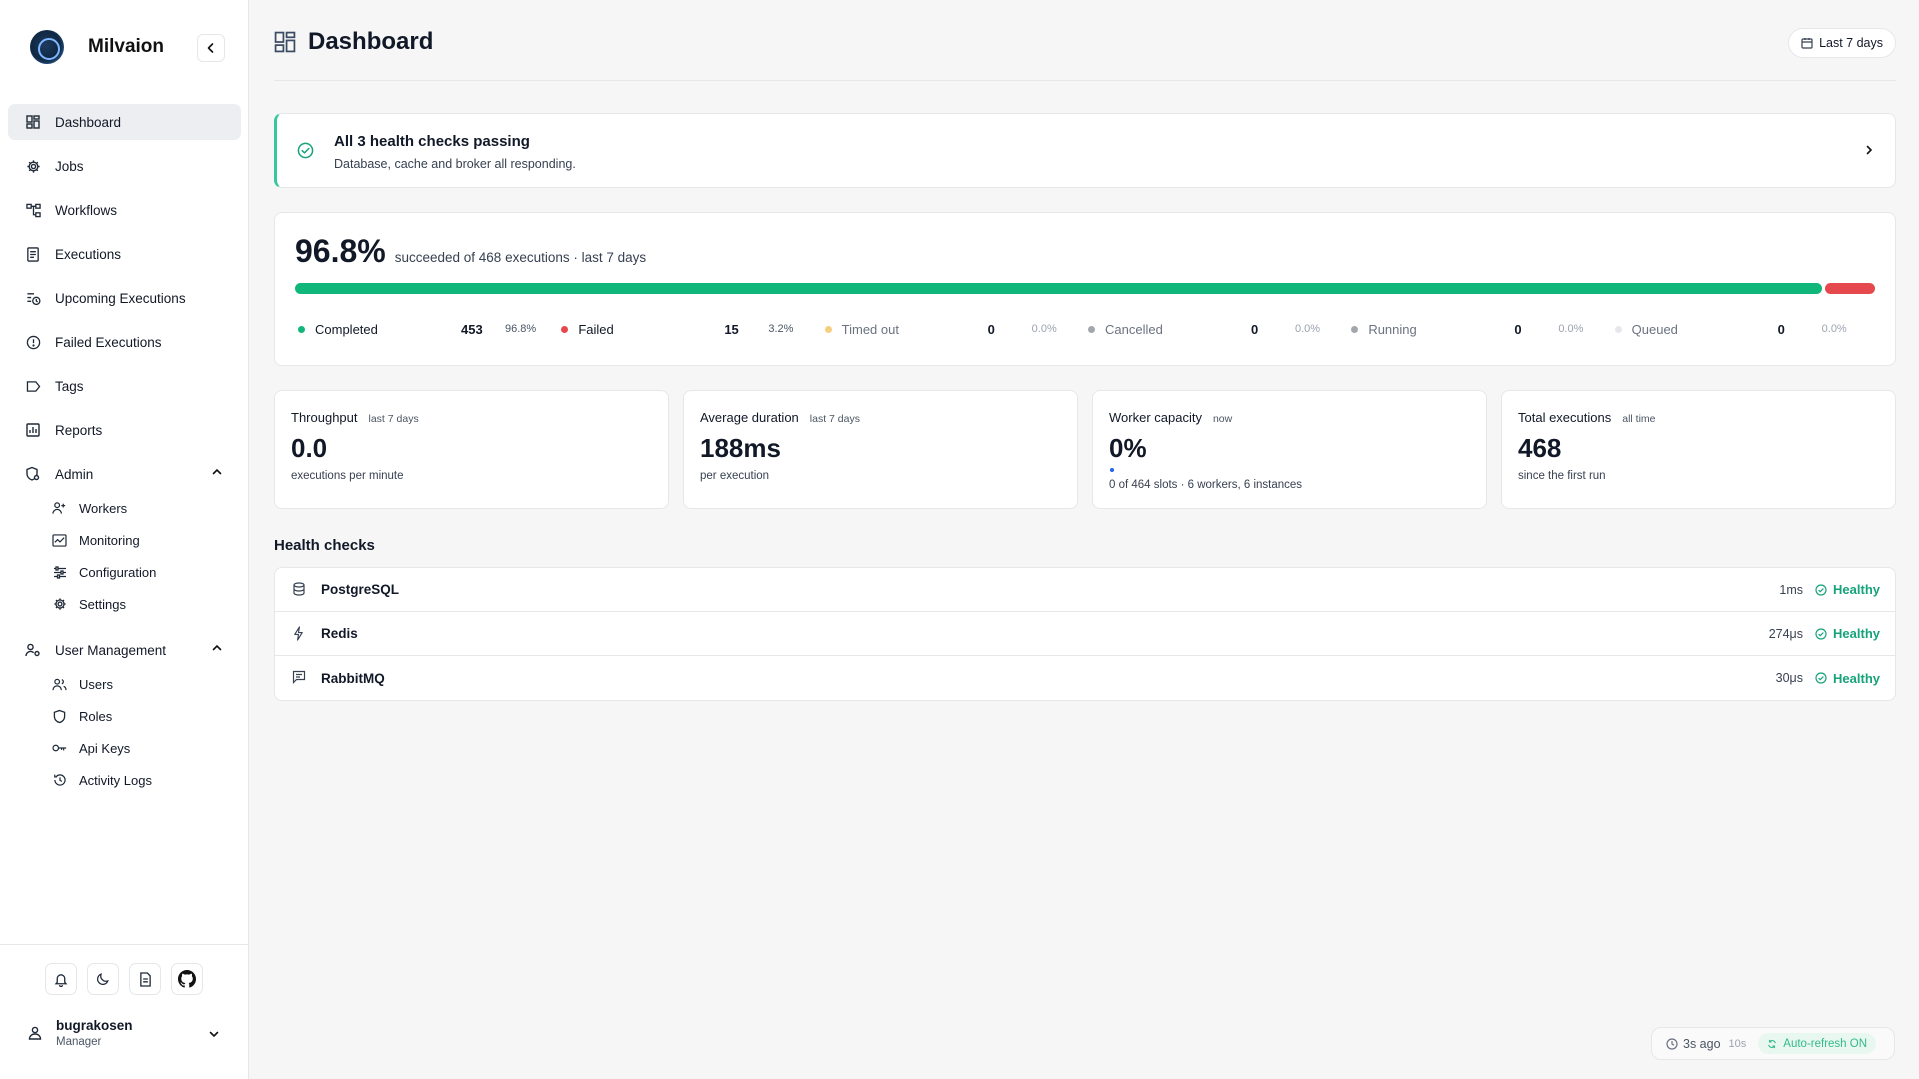  Describe the element at coordinates (124, 780) in the screenshot. I see `sidebar-item-activity-logs: Activity Logs` at that location.